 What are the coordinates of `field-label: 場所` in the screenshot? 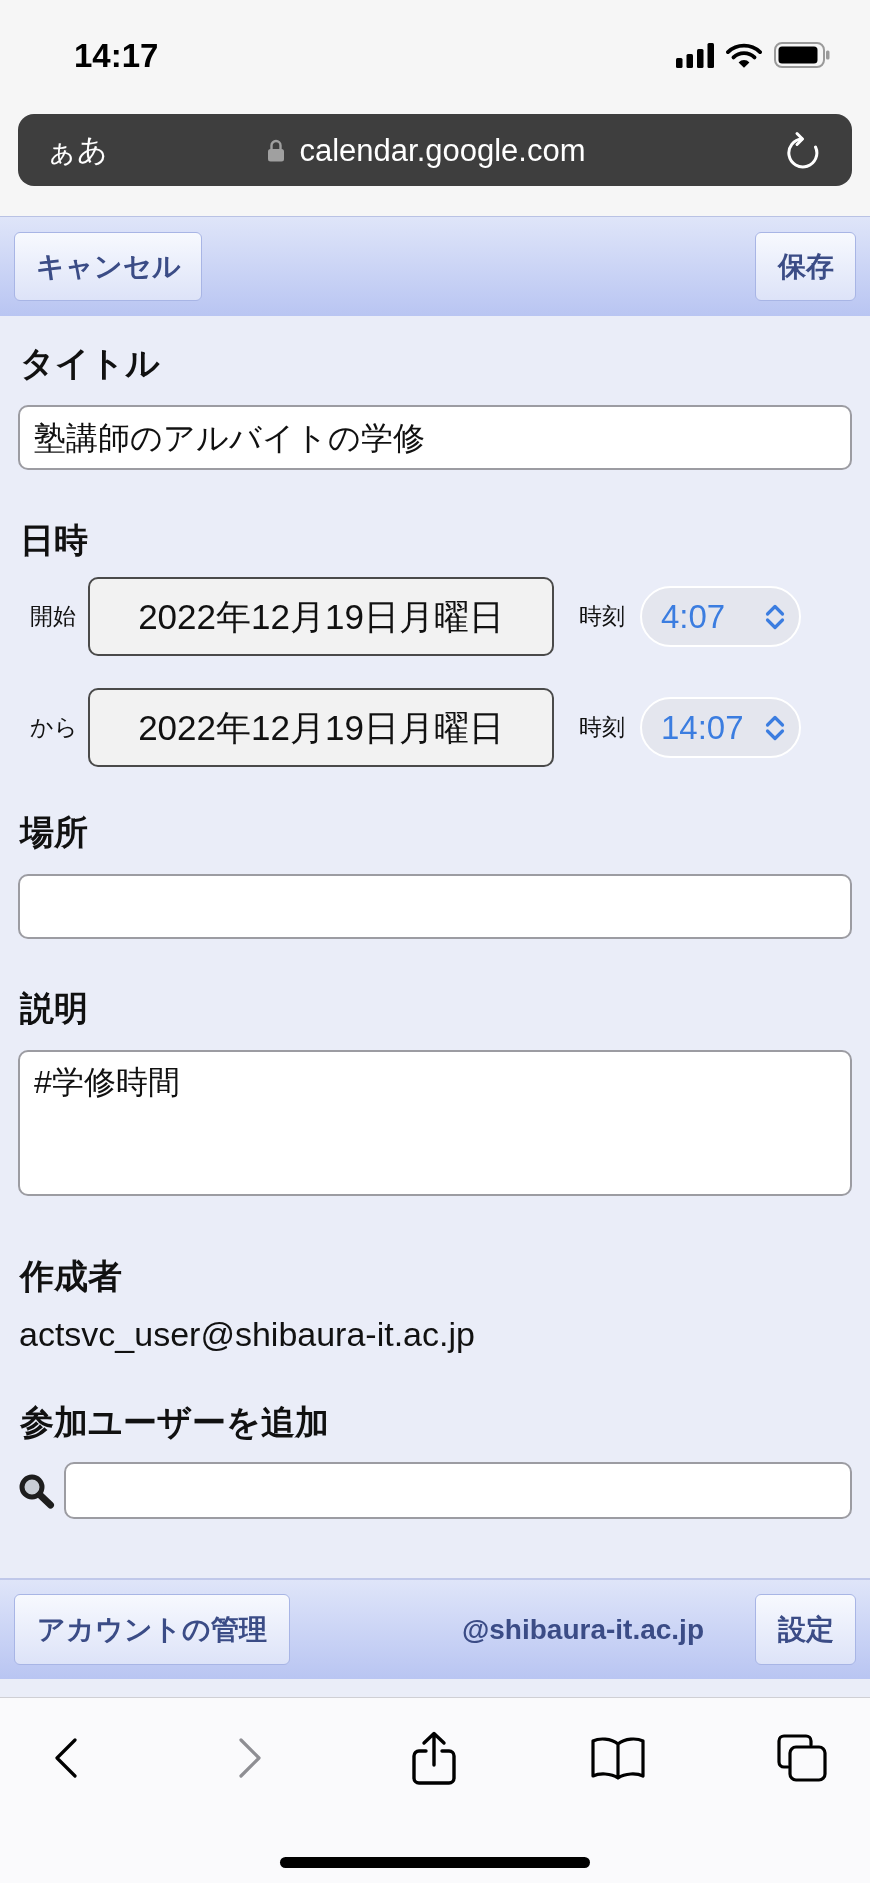 It's located at (54, 832).